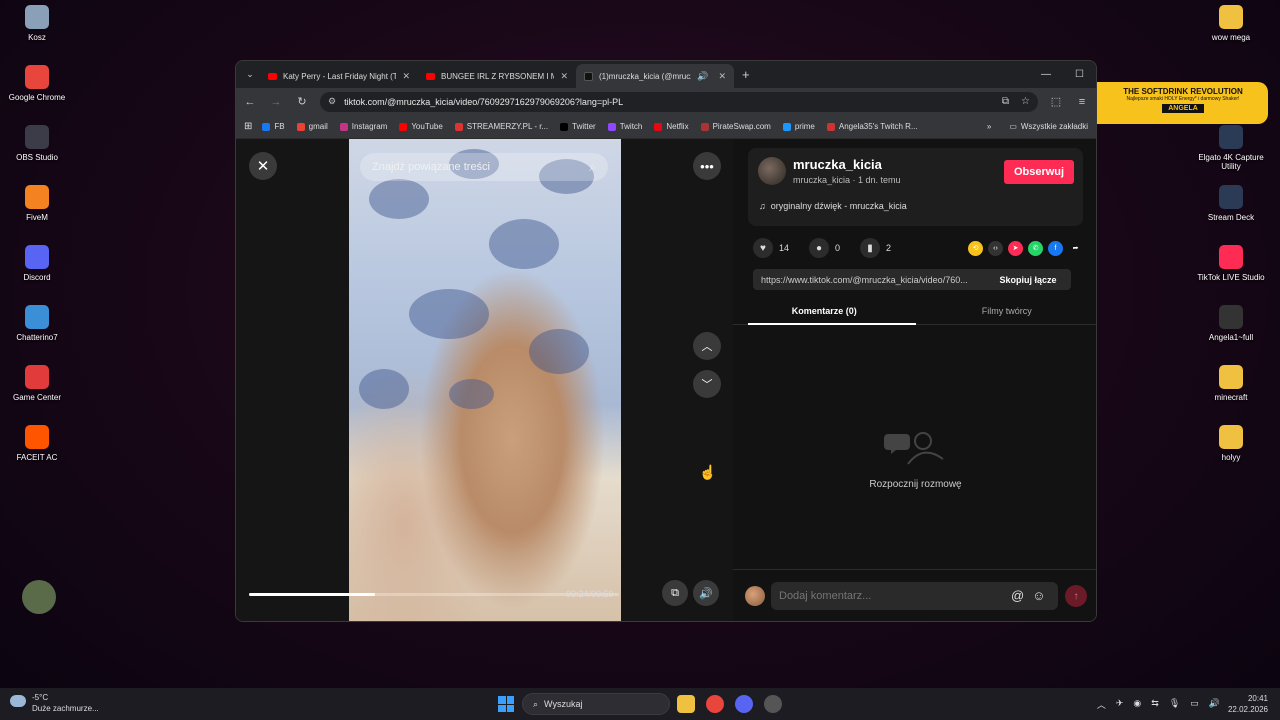  Describe the element at coordinates (37, 83) in the screenshot. I see `desktop-icon: Google Chrome` at that location.